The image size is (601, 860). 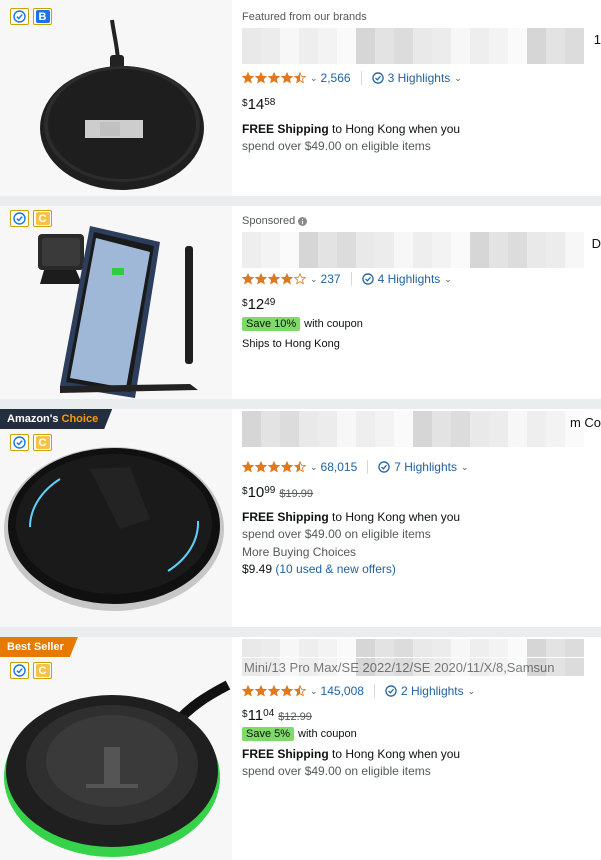 What do you see at coordinates (255, 715) in the screenshot?
I see `price-whole: 11` at bounding box center [255, 715].